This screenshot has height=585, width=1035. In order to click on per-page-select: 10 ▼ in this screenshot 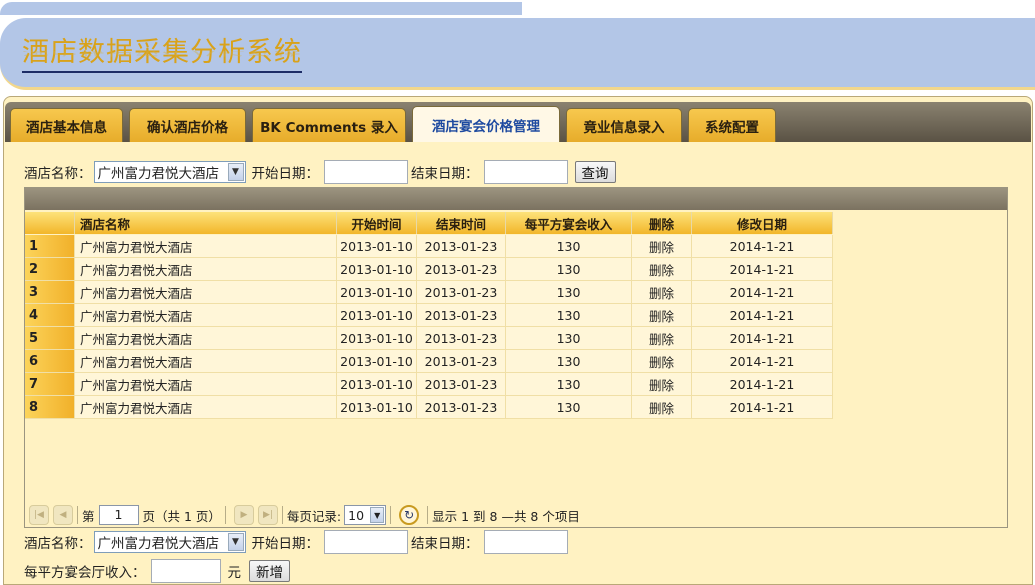, I will do `click(365, 515)`.